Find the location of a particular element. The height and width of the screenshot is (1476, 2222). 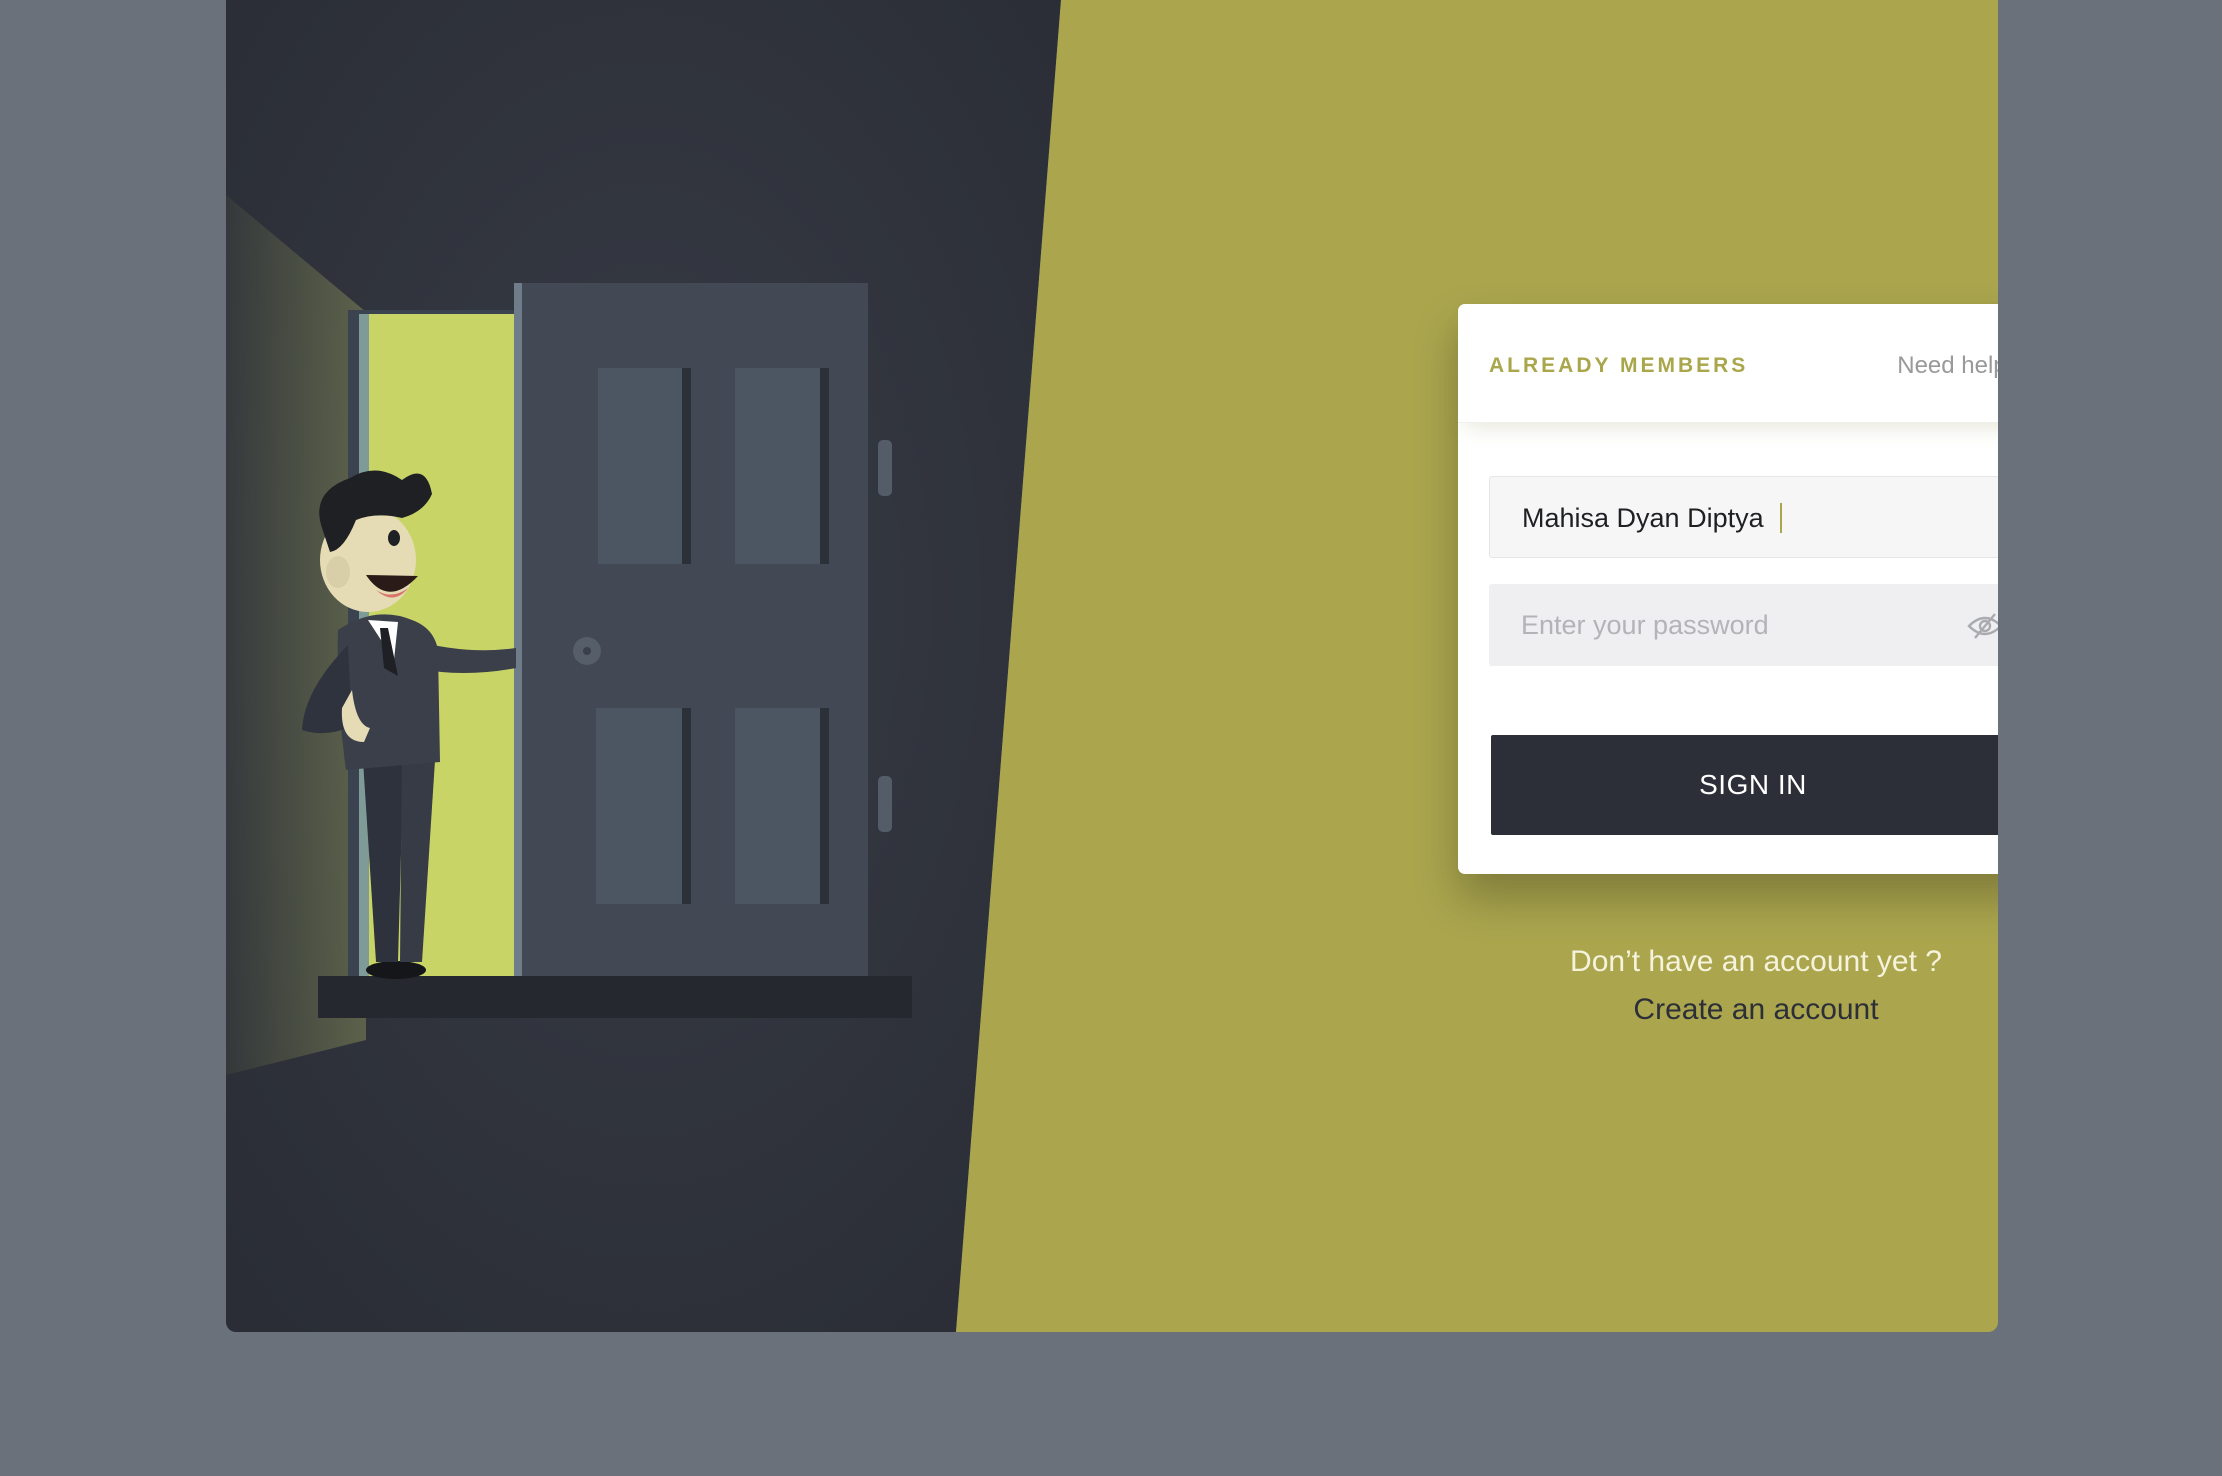

login-card-title: ALREADY MEMBERS is located at coordinates (1619, 365).